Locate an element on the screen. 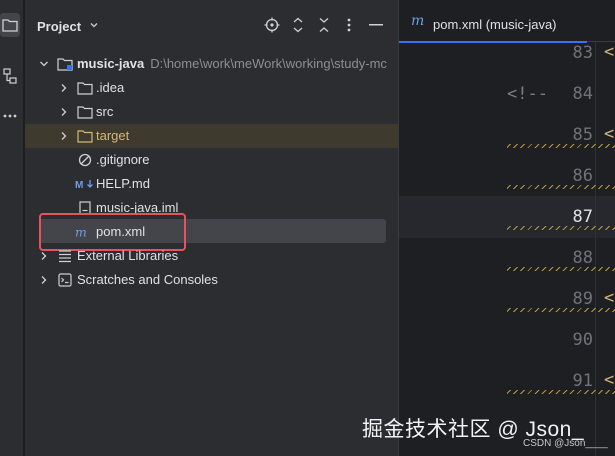 The width and height of the screenshot is (615, 456). line-number: 91 is located at coordinates (582, 381).